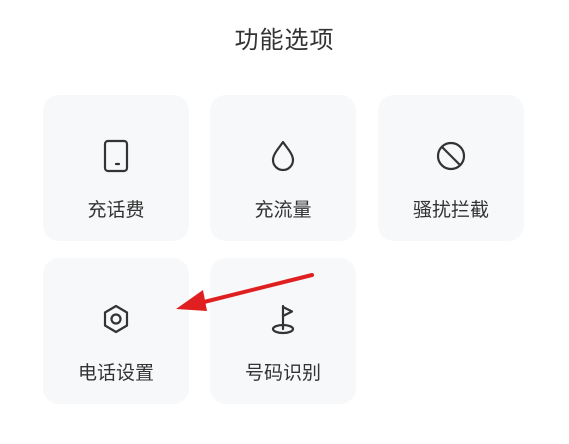 This screenshot has height=444, width=569. I want to click on tile-label: 电话设置, so click(115, 373).